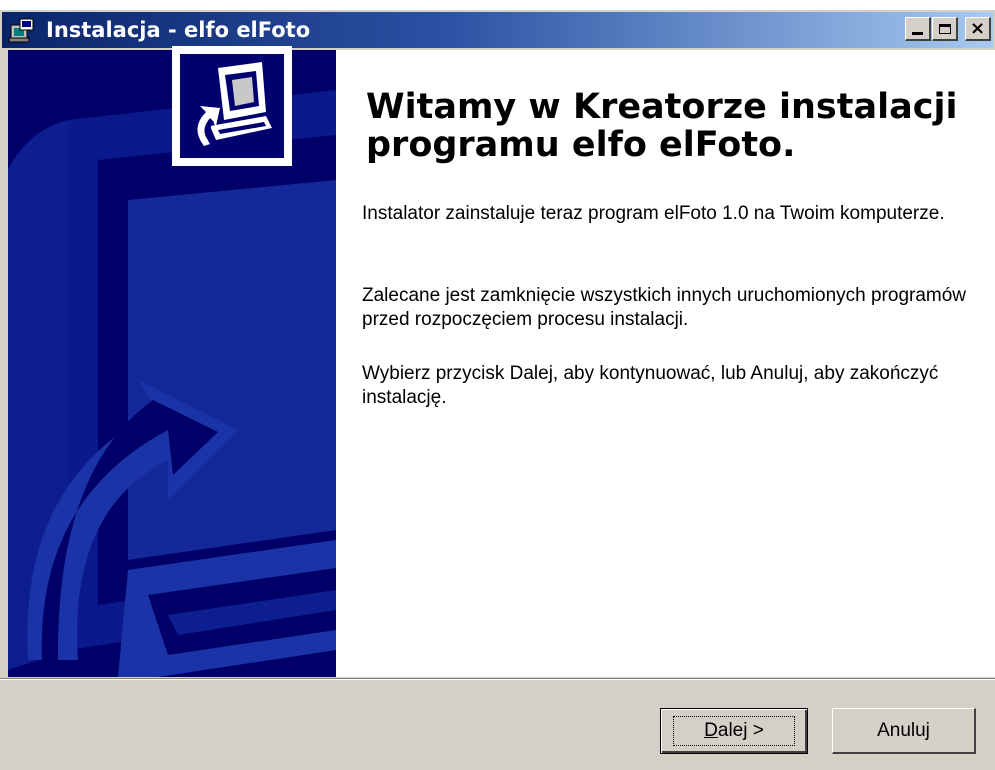 This screenshot has height=770, width=995. I want to click on next-button-focus: Dalej >, so click(734, 731).